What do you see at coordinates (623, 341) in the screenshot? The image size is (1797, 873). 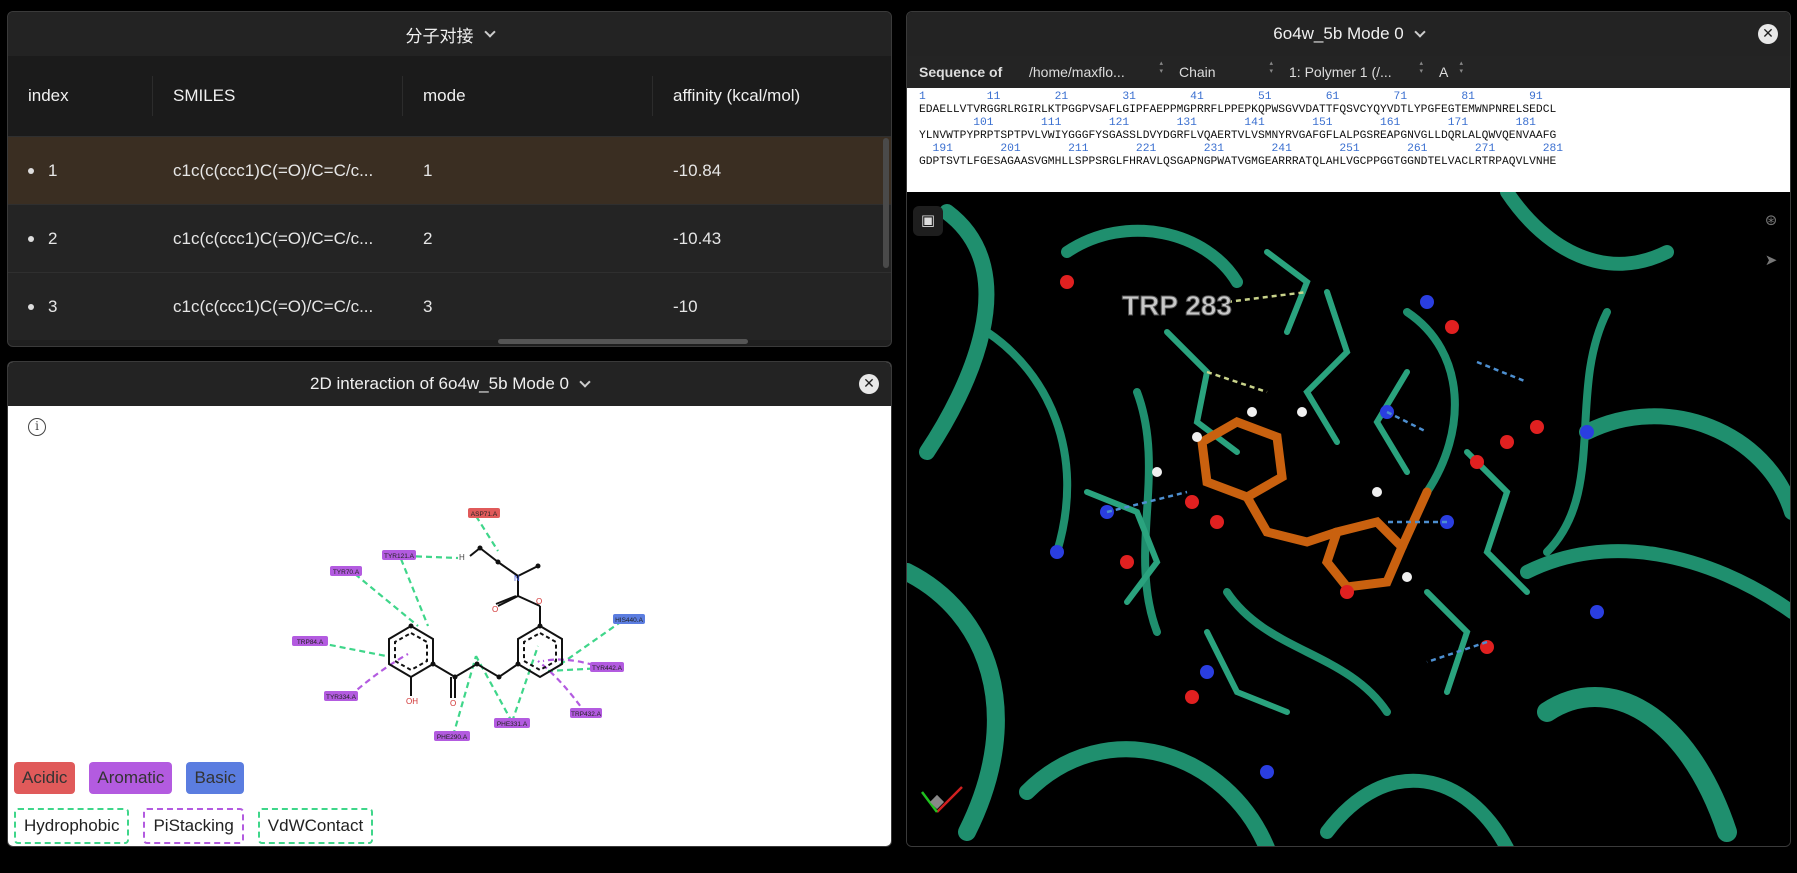 I see `horizontal-scrollbar` at bounding box center [623, 341].